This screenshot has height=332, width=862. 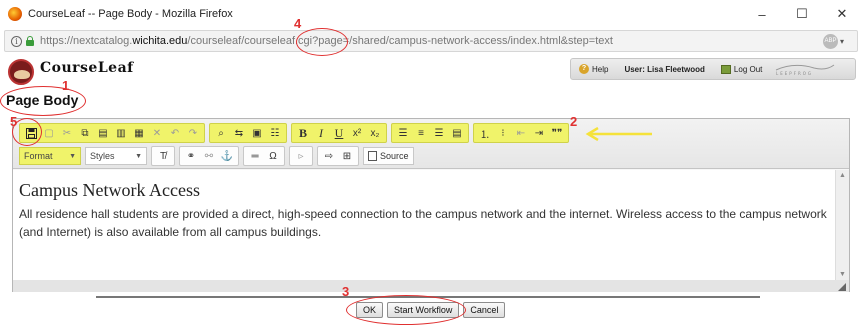 I want to click on editor-scrollbar: ▲ ▼, so click(x=842, y=225).